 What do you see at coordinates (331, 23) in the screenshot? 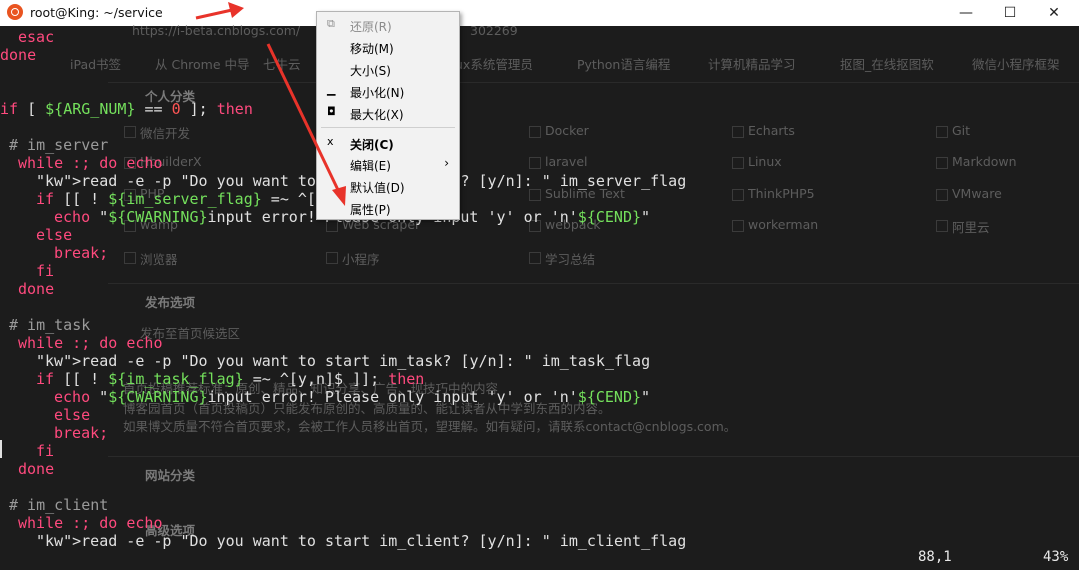
I see `restore-icon: ⧉` at bounding box center [331, 23].